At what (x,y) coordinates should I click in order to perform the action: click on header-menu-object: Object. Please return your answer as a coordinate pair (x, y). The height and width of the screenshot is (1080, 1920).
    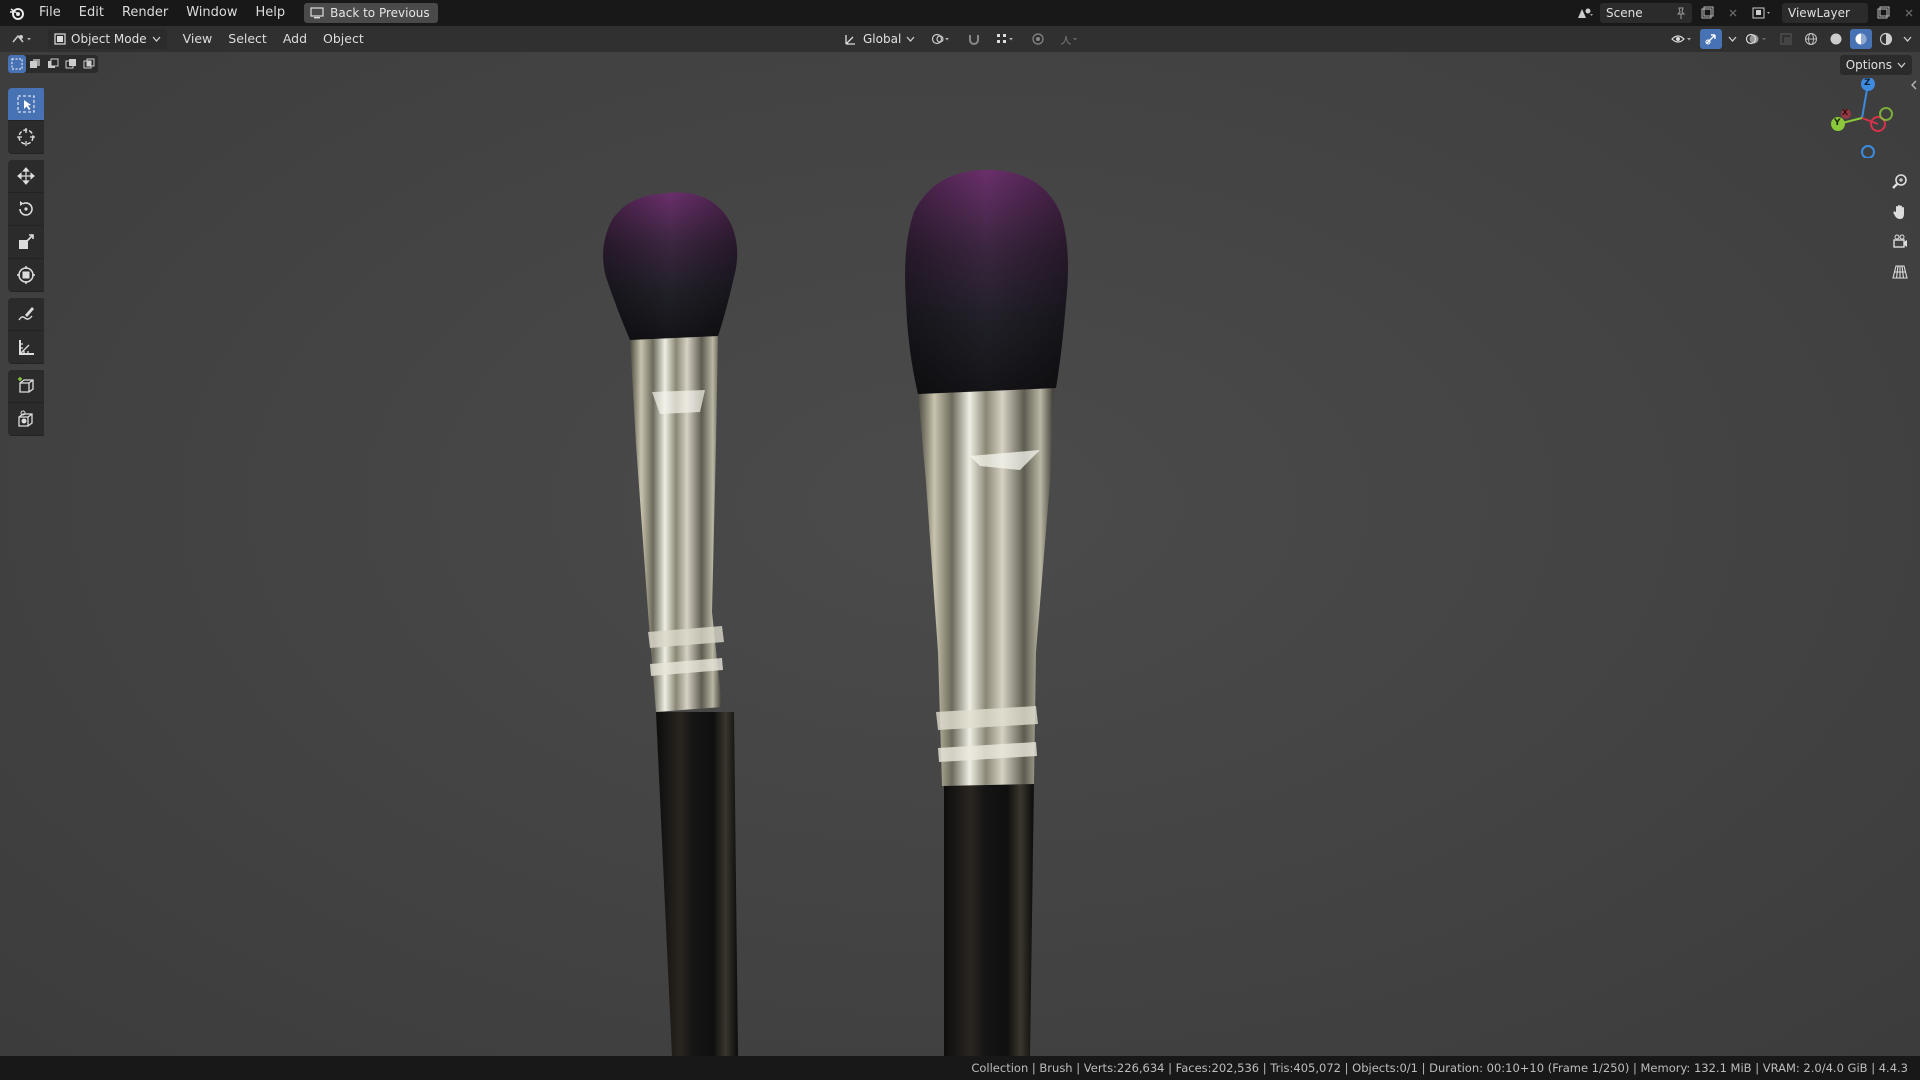
    Looking at the image, I should click on (343, 39).